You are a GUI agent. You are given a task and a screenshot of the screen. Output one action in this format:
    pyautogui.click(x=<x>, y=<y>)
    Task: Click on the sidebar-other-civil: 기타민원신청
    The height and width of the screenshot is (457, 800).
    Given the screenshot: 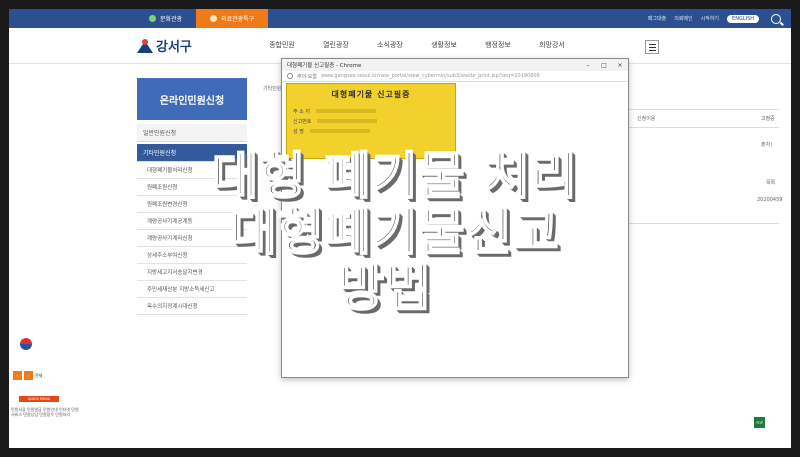 What is the action you would take?
    pyautogui.click(x=192, y=153)
    